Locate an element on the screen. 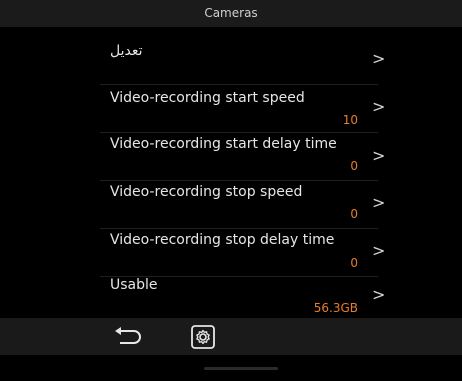 This screenshot has width=462, height=381. settings-item-stop-delay: Video-recording stop delay time 0 > is located at coordinates (231, 252).